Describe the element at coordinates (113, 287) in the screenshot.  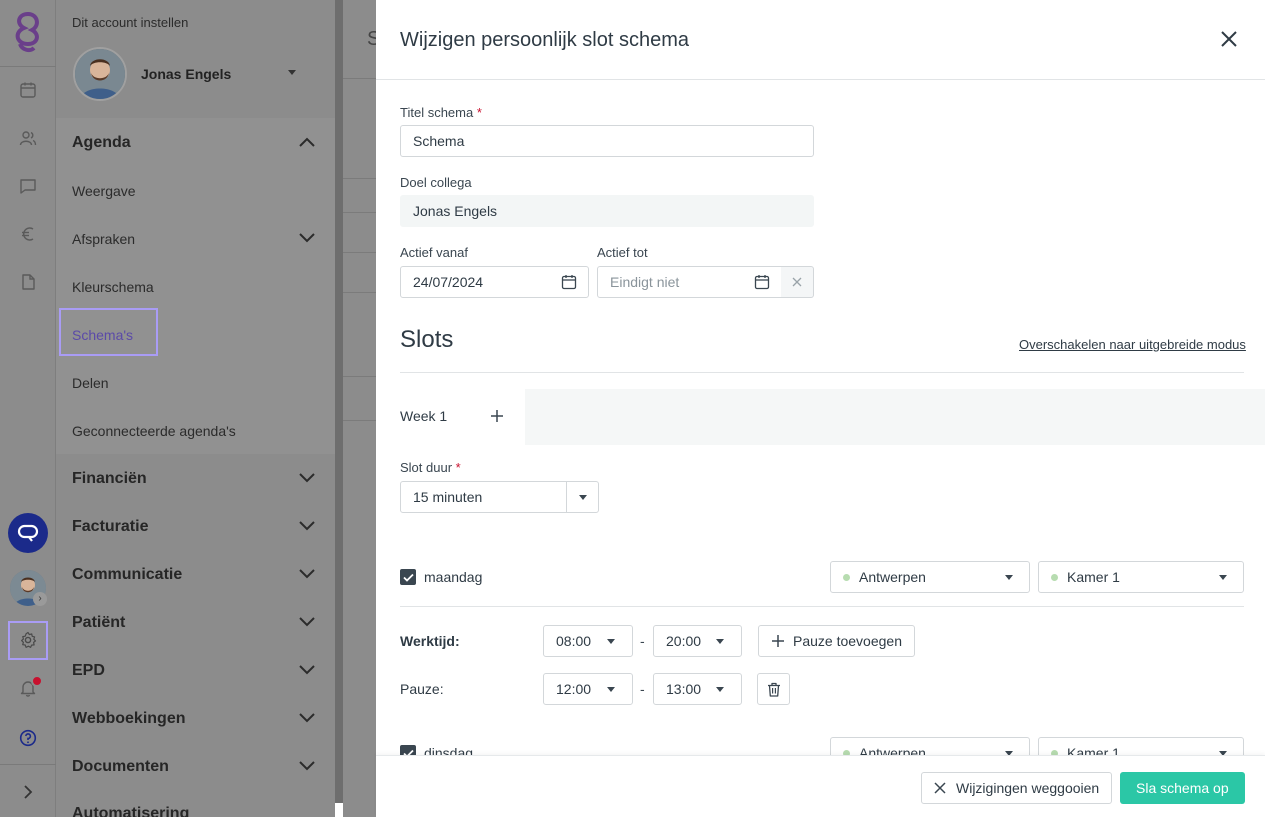
I see `menu-item-kleurschema: Kleurschema` at that location.